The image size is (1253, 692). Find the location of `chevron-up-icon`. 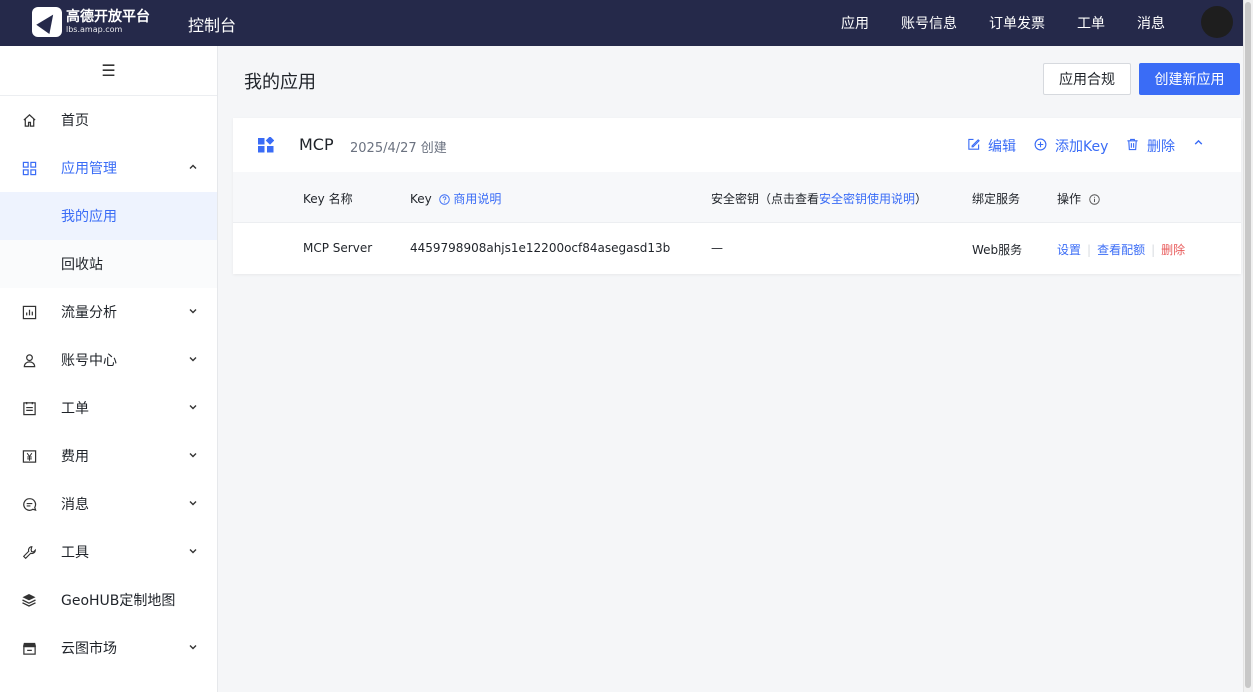

chevron-up-icon is located at coordinates (193, 168).